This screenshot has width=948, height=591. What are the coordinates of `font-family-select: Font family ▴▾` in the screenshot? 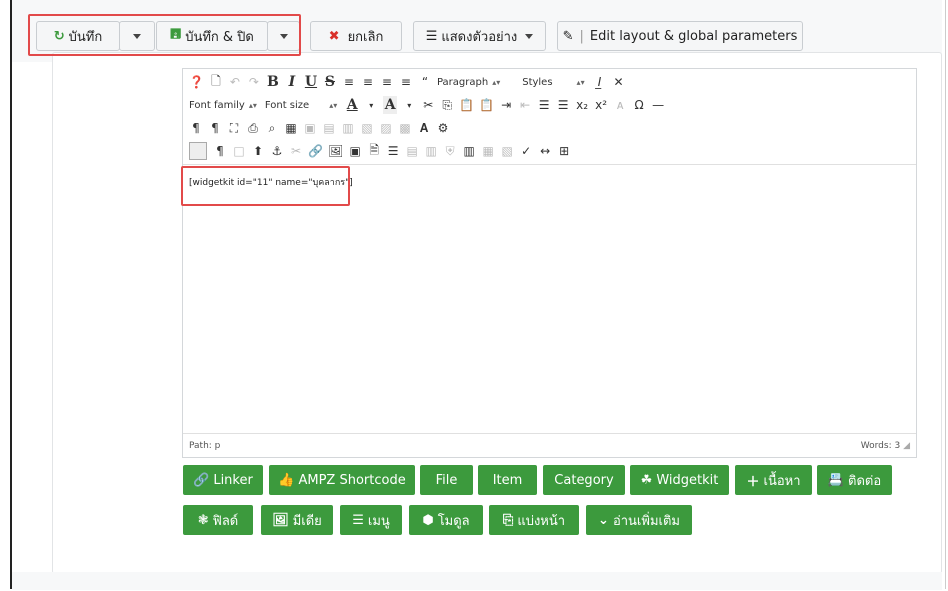 It's located at (223, 105).